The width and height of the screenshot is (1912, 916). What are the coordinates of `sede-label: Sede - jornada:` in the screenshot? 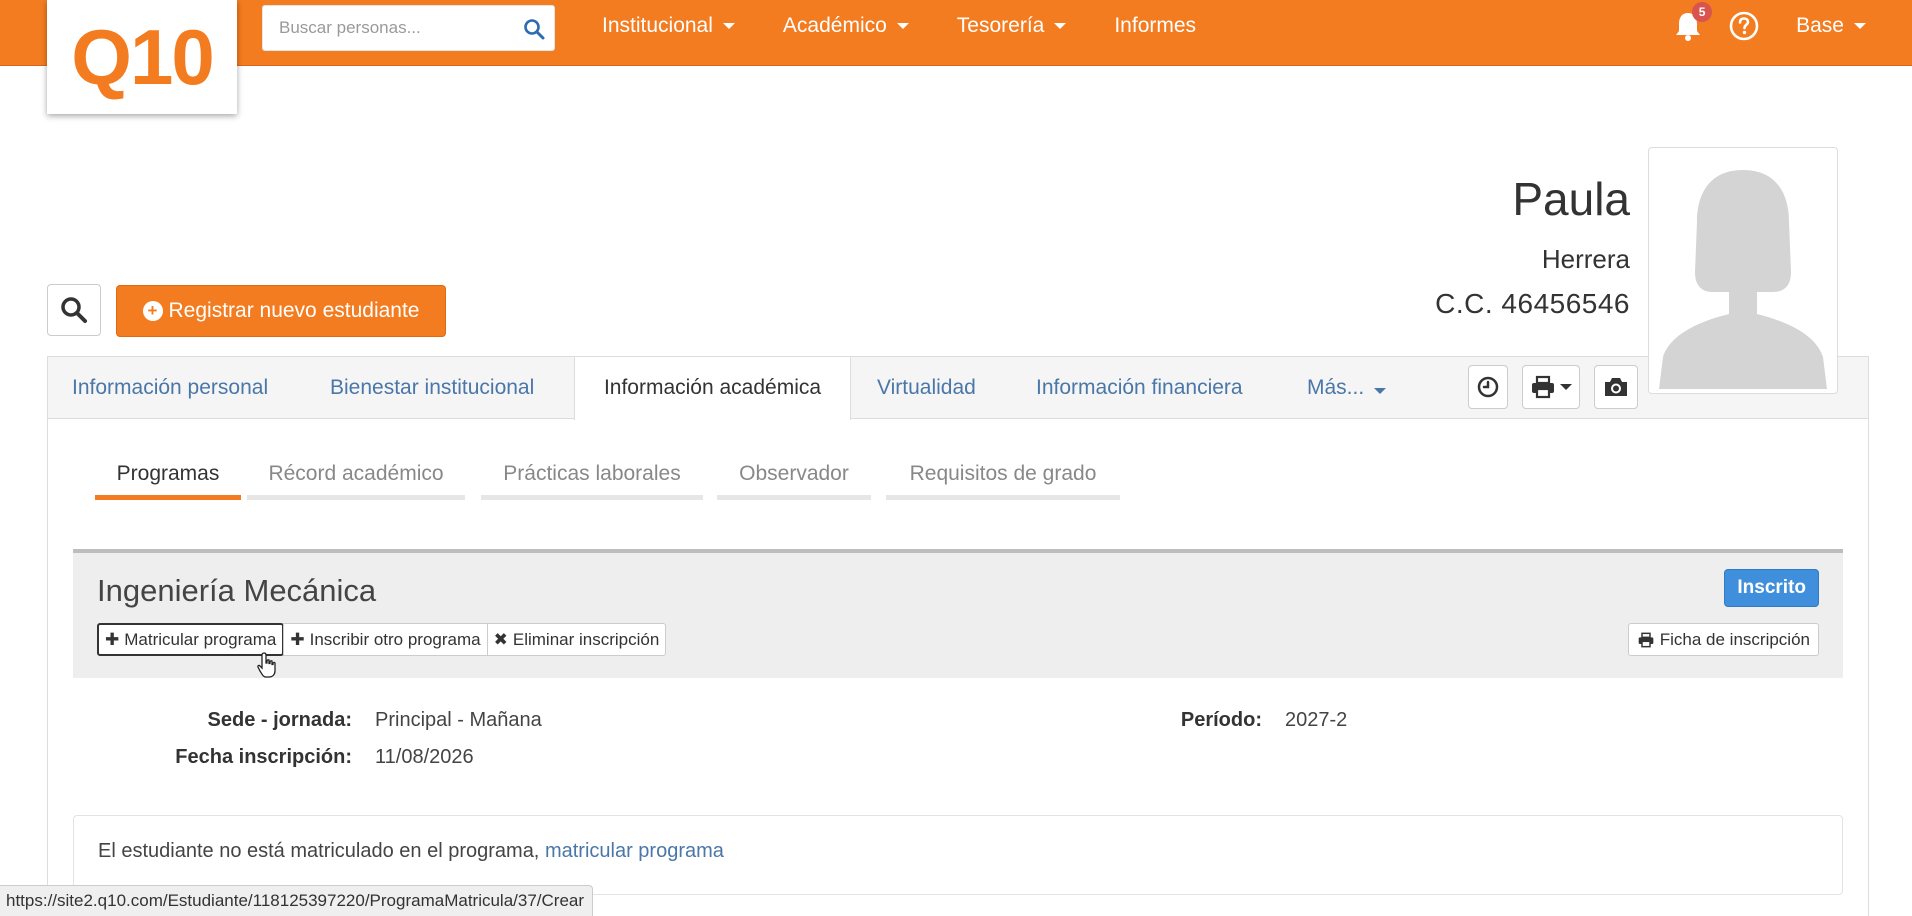 It's located at (279, 720).